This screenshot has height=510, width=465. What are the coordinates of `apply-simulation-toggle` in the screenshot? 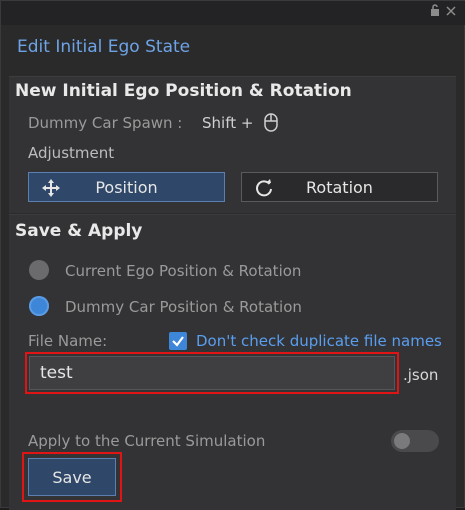 It's located at (415, 441).